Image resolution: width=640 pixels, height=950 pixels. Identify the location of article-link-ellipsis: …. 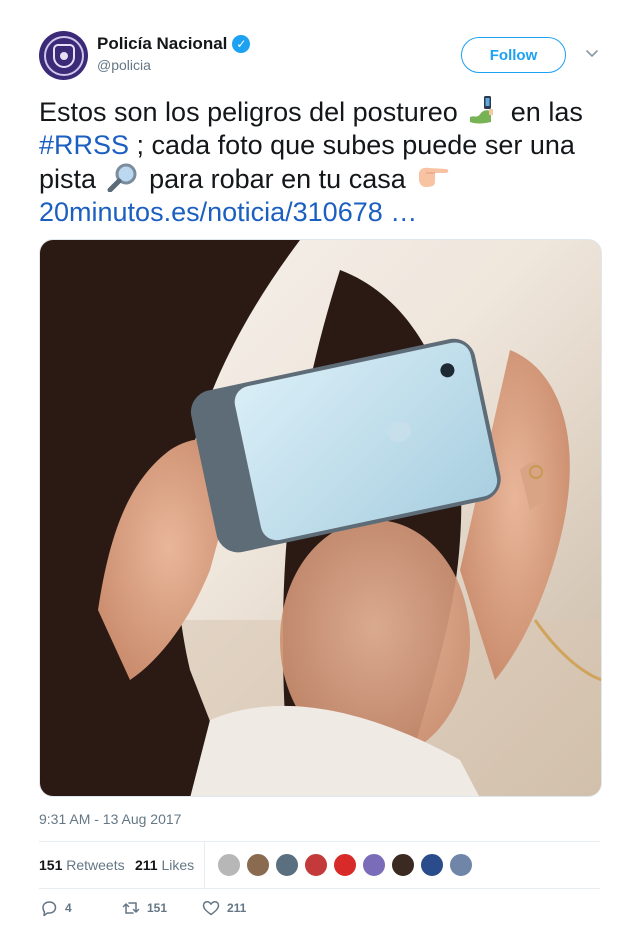
(404, 212).